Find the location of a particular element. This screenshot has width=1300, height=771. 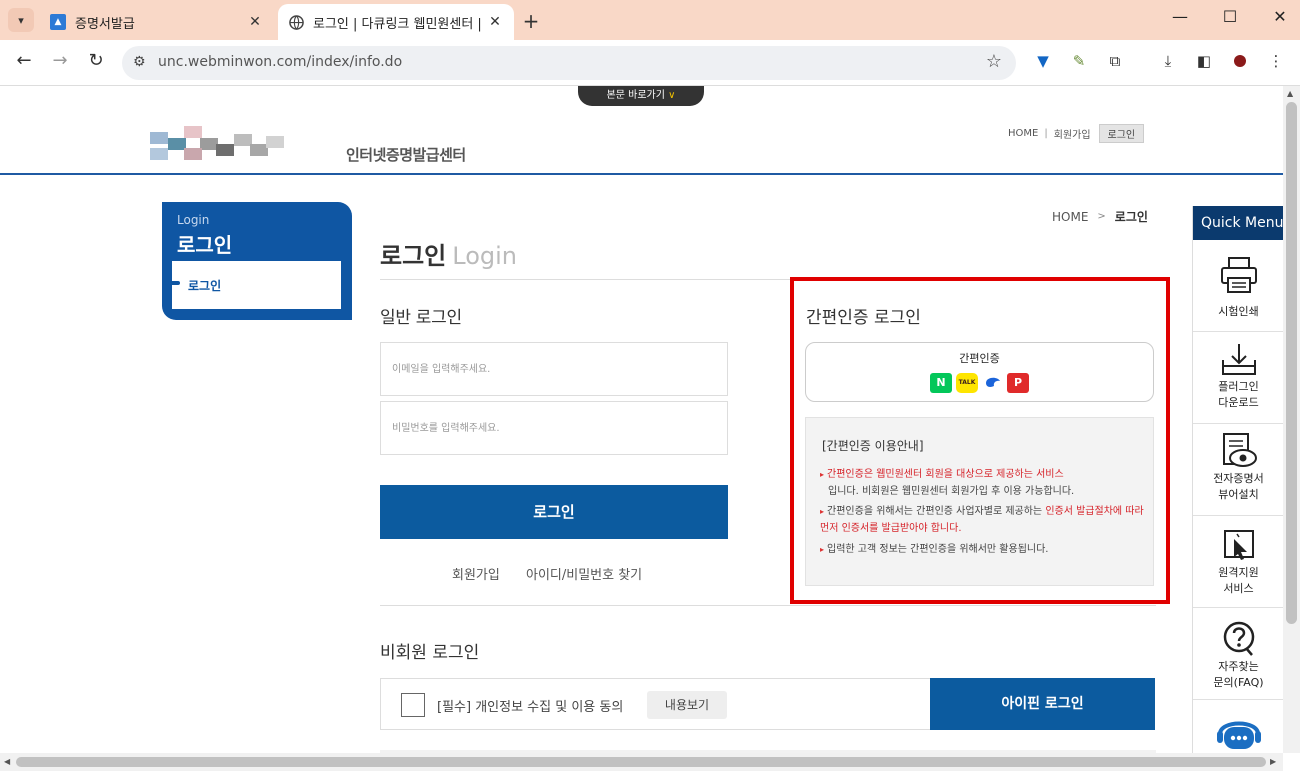

chevron-down-icon: ▾ is located at coordinates (21, 20).